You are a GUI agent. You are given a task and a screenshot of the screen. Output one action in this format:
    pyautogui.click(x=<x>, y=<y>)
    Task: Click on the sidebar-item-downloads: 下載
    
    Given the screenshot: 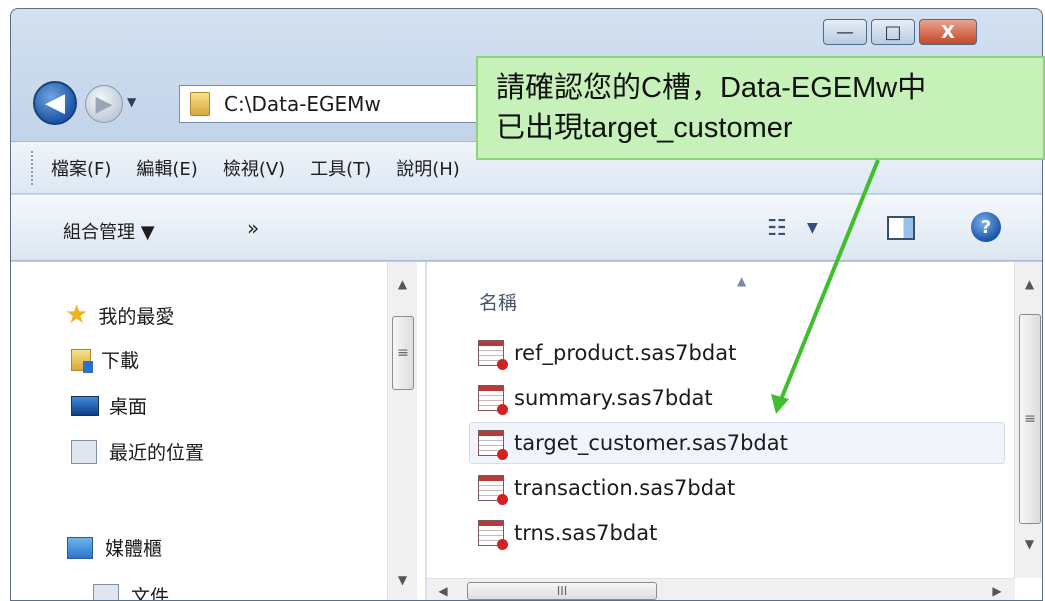 What is the action you would take?
    pyautogui.click(x=105, y=359)
    